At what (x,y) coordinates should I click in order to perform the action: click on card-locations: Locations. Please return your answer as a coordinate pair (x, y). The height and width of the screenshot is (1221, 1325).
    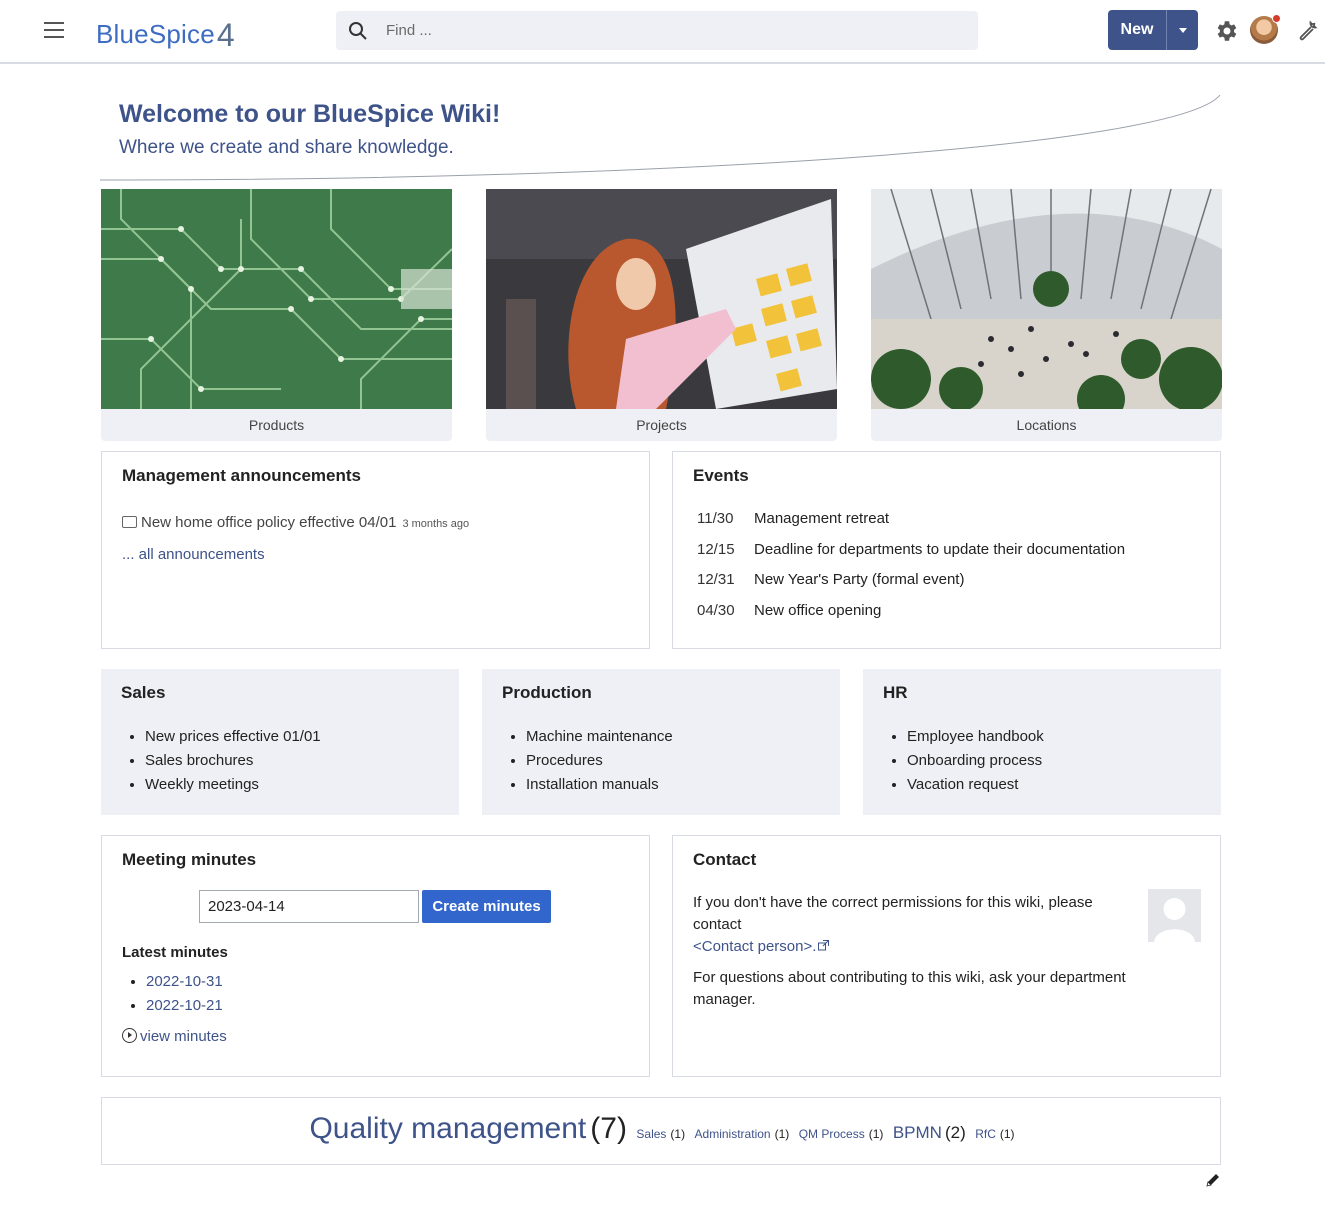
    Looking at the image, I should click on (1046, 315).